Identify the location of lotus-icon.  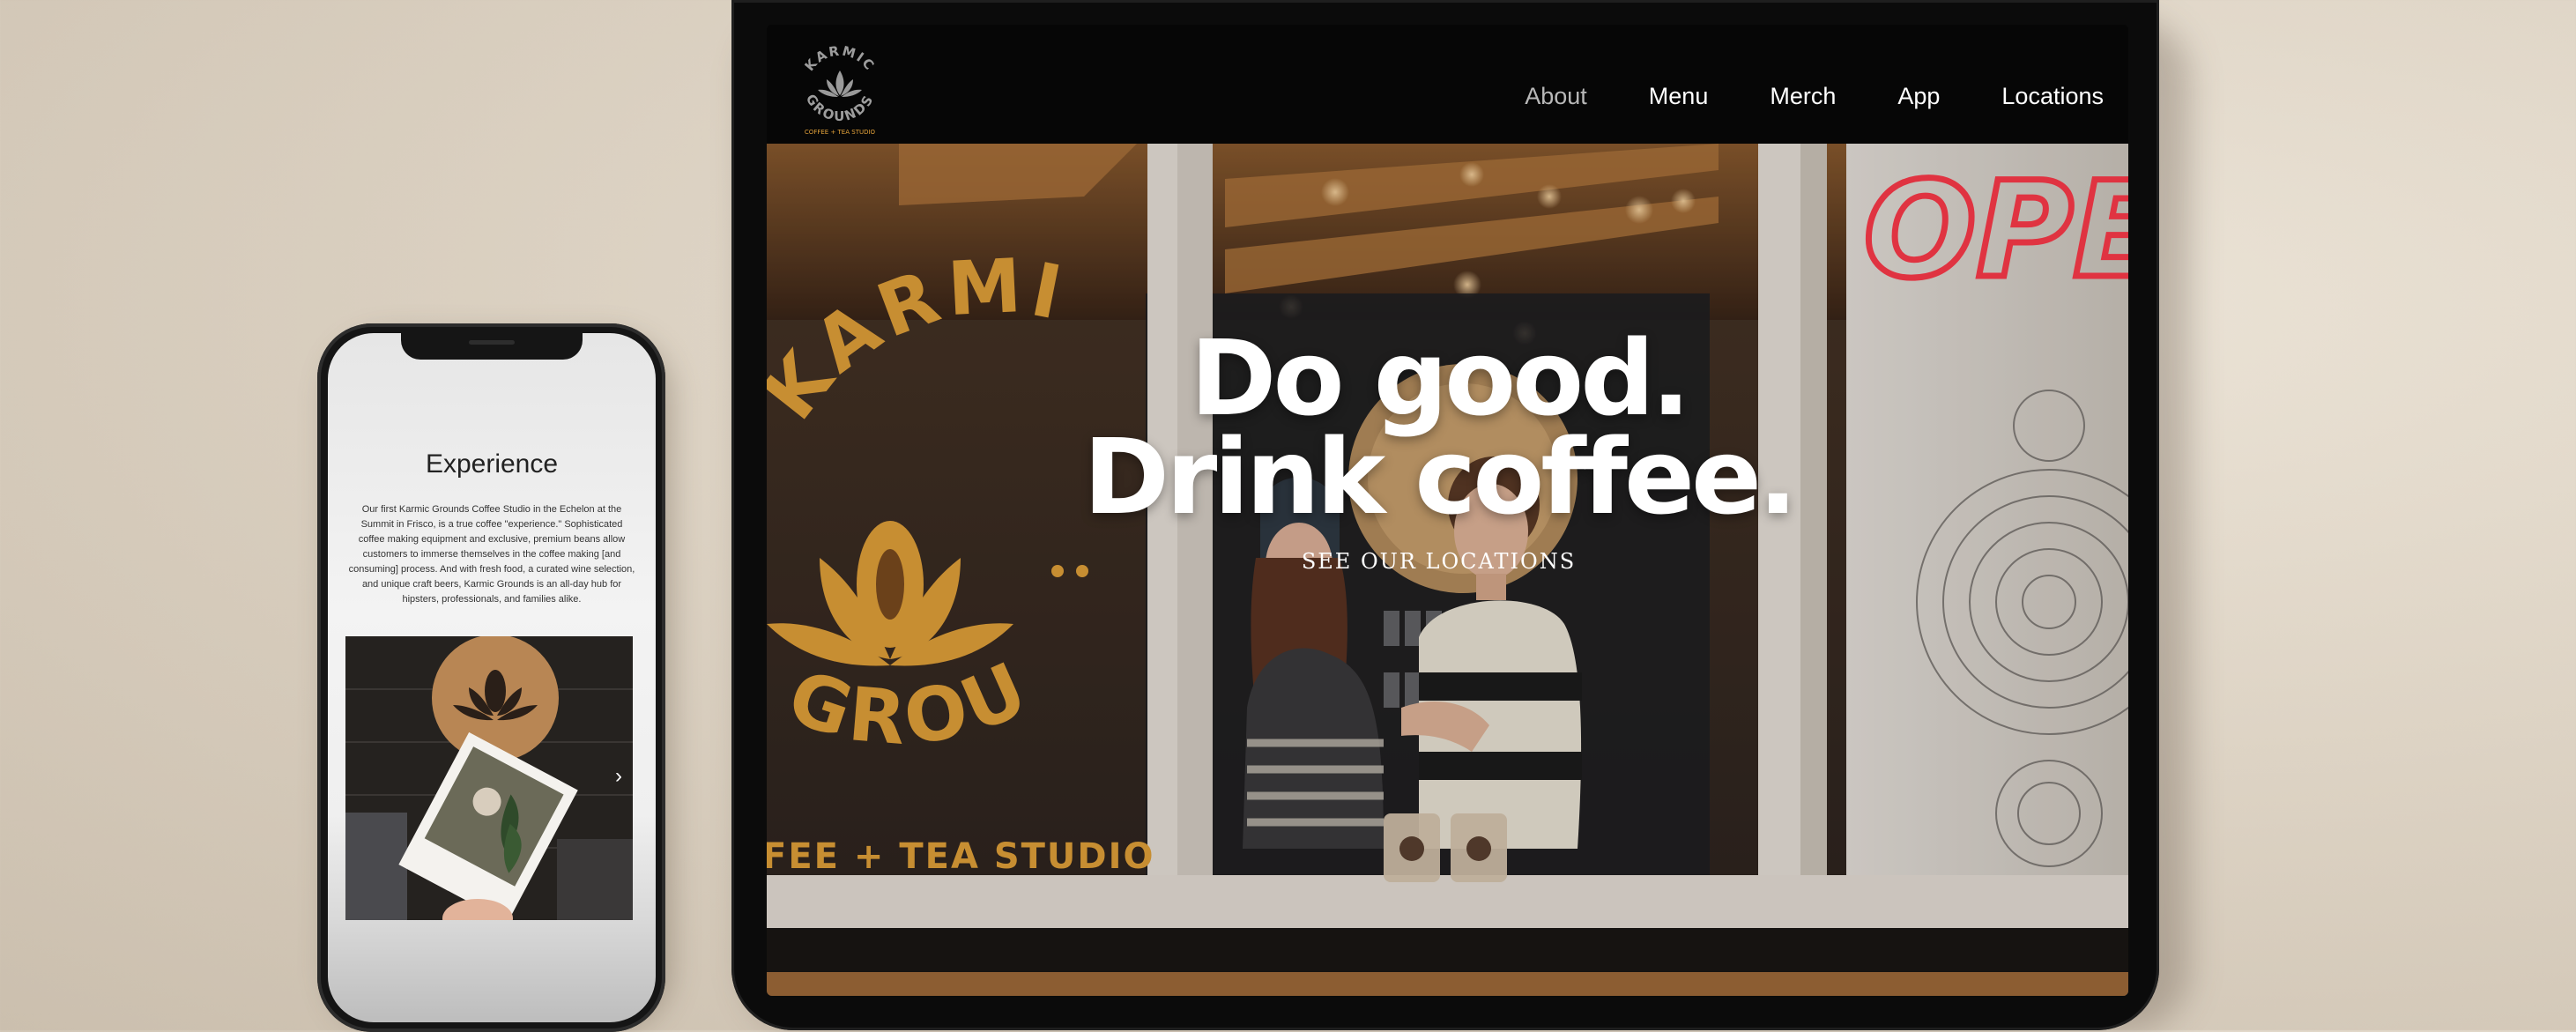
(840, 84).